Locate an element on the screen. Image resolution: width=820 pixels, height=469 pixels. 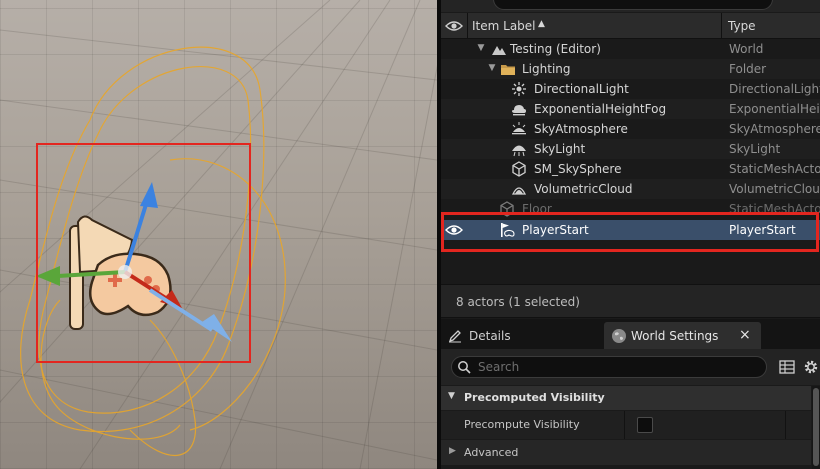
outliner-row-type: Folder is located at coordinates (748, 69).